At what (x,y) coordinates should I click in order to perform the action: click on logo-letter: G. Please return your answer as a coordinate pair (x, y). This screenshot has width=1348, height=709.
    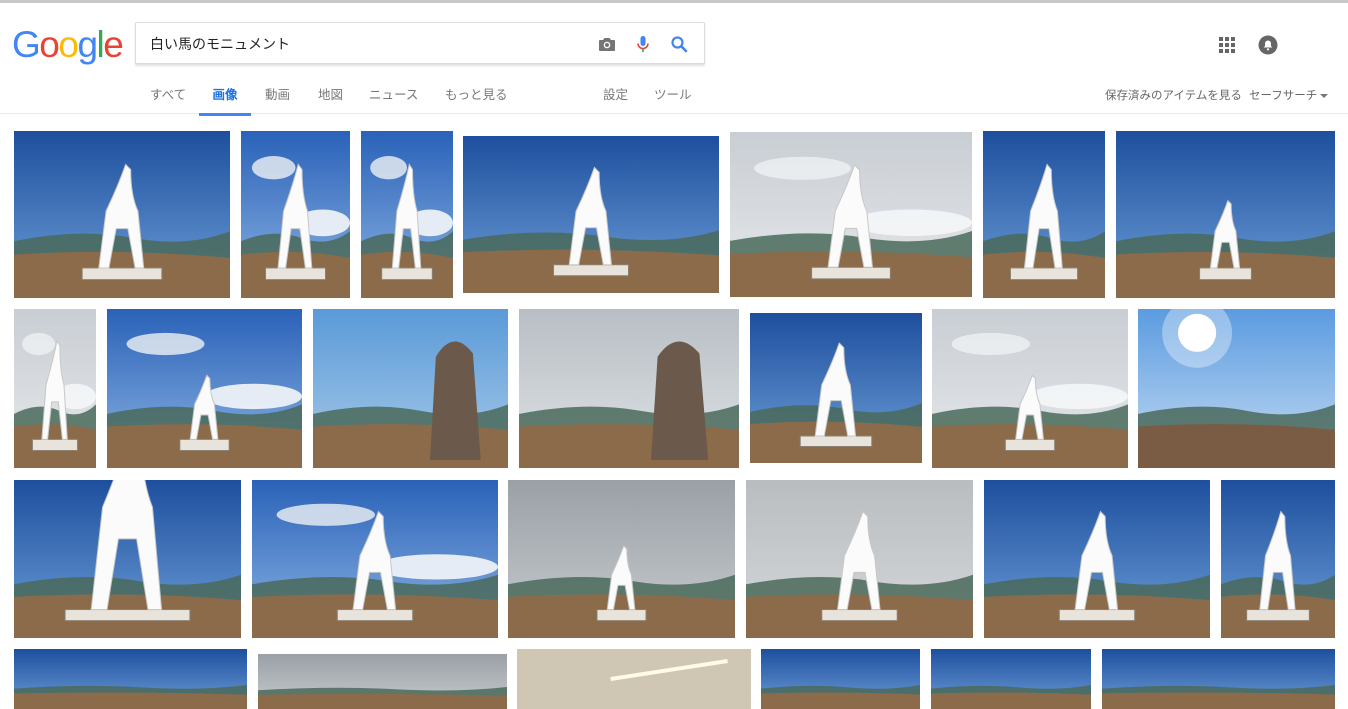
    Looking at the image, I should click on (26, 44).